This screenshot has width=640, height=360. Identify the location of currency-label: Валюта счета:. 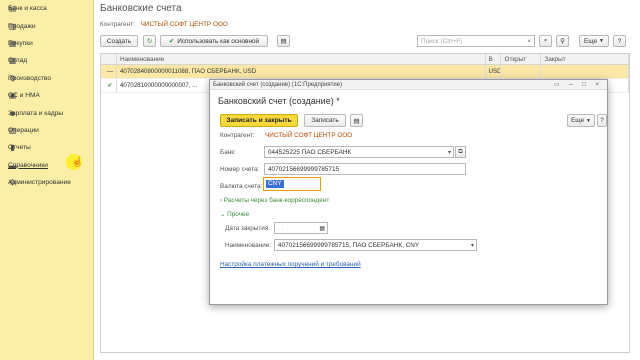
(241, 186).